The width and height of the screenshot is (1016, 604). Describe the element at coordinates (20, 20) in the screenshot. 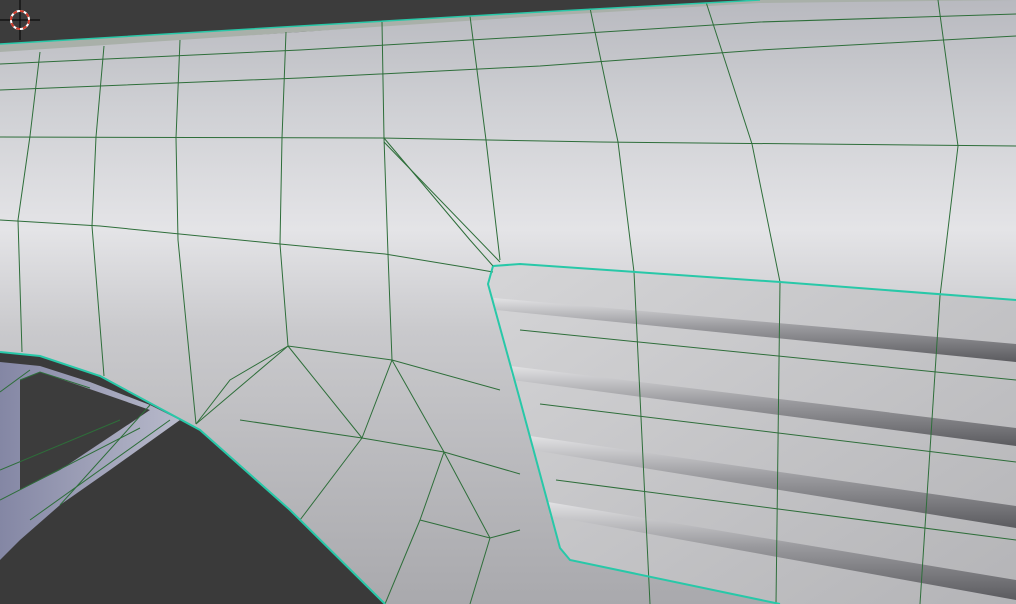

I see `3d-cursor-icon` at that location.